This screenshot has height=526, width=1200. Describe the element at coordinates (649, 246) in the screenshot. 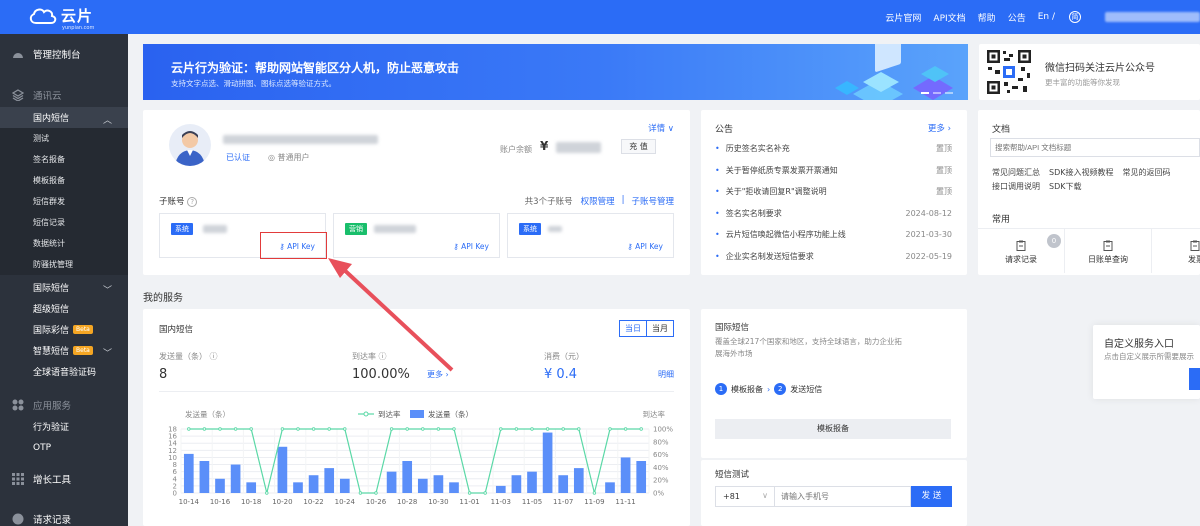

I see `api-key-label: API Key` at that location.